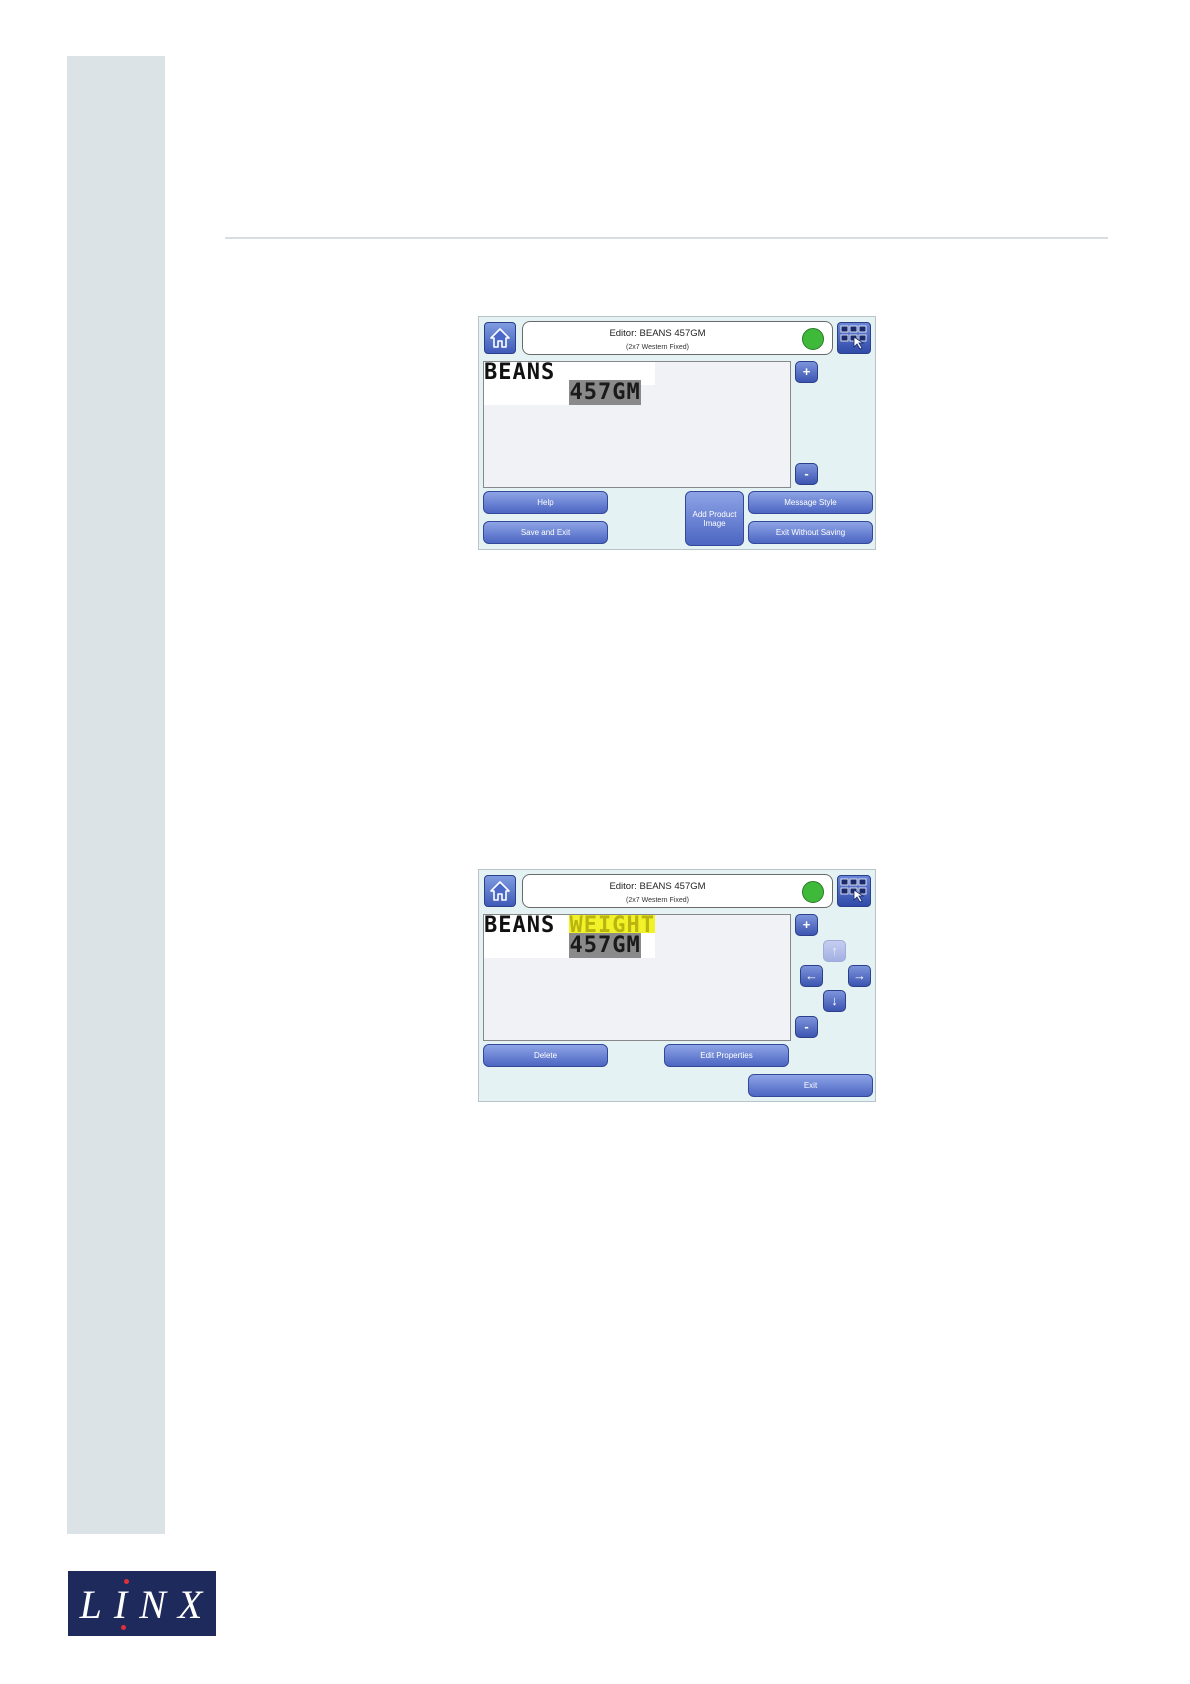 Image resolution: width=1190 pixels, height=1684 pixels. What do you see at coordinates (666, 238) in the screenshot?
I see `header-rule` at bounding box center [666, 238].